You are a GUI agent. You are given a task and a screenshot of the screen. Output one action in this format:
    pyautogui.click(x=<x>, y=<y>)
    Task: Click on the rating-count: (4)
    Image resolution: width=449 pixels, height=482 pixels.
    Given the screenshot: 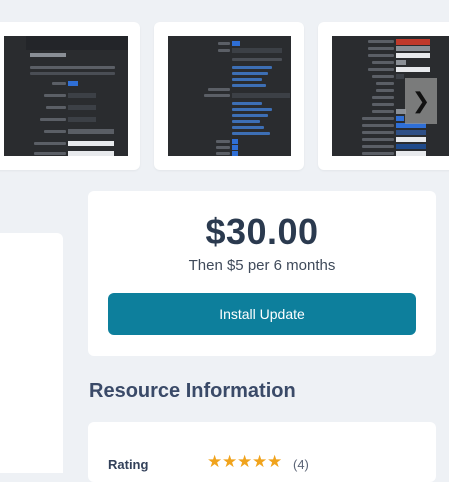 What is the action you would take?
    pyautogui.click(x=301, y=464)
    